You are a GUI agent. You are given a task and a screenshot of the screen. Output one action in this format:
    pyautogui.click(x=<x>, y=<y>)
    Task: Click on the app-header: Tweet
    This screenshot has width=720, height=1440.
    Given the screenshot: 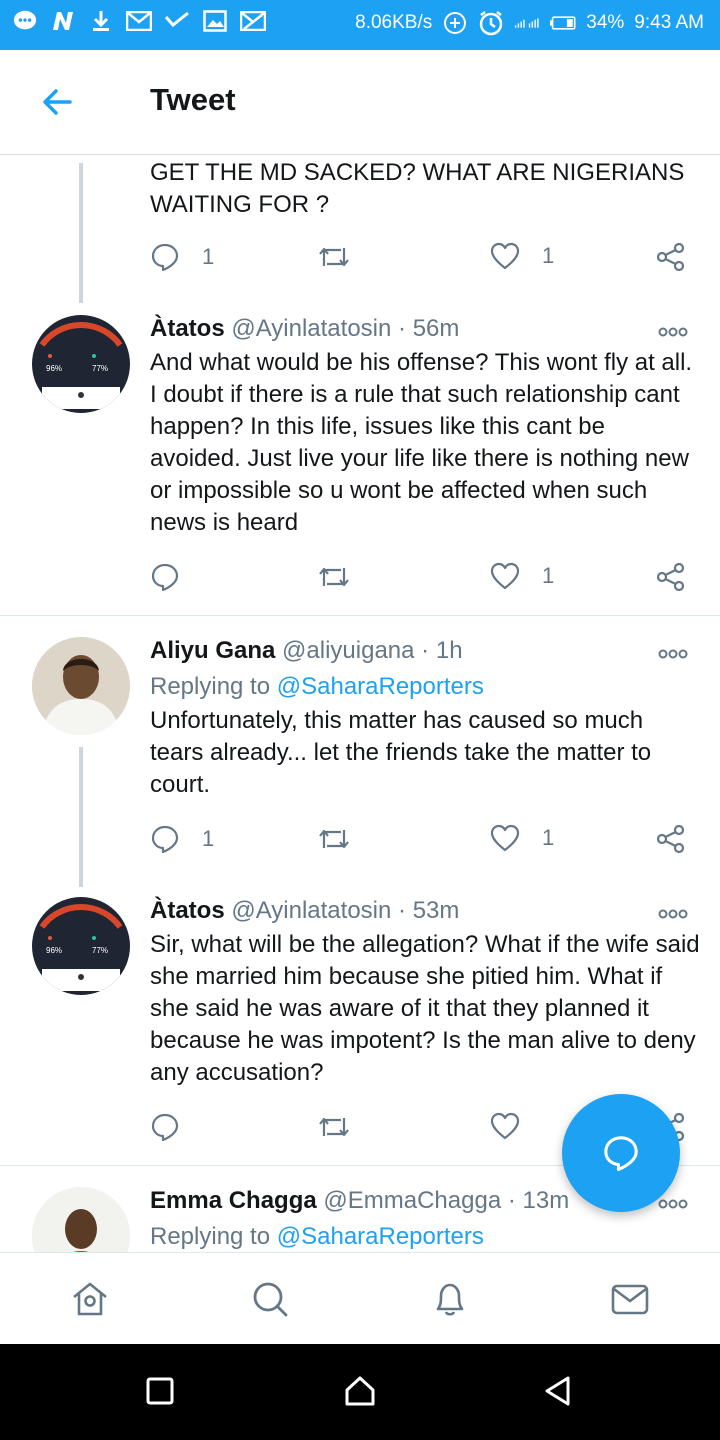 What is the action you would take?
    pyautogui.click(x=360, y=102)
    